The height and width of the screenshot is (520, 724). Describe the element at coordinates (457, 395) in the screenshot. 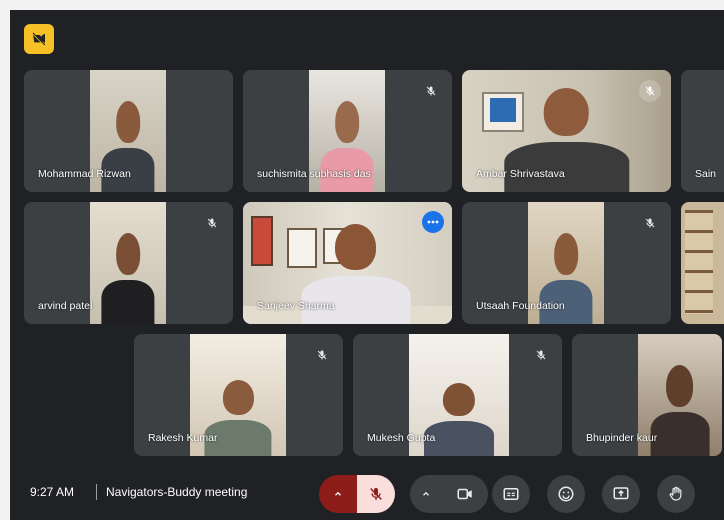

I see `participant-tile: Mukesh Gupta` at that location.